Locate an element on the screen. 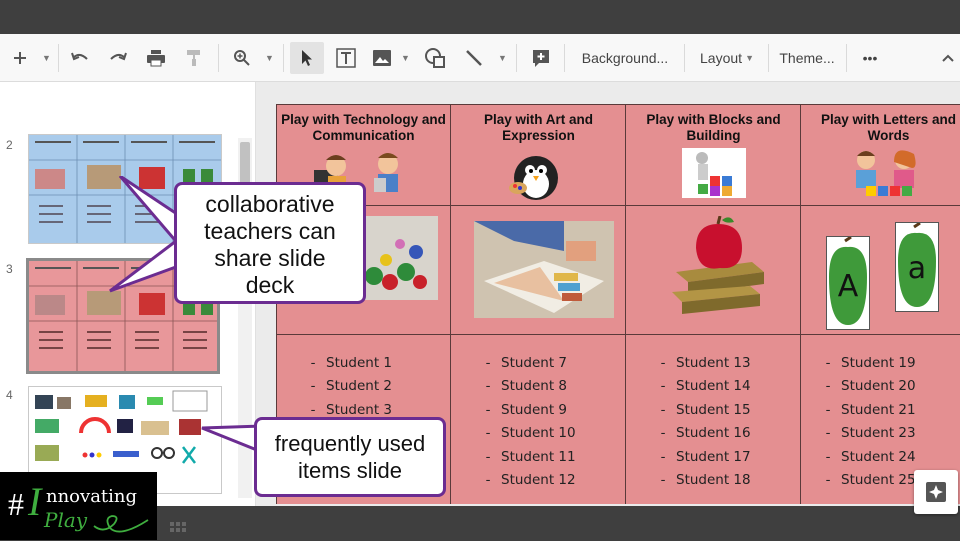 The image size is (960, 541). line-icon is located at coordinates (474, 58).